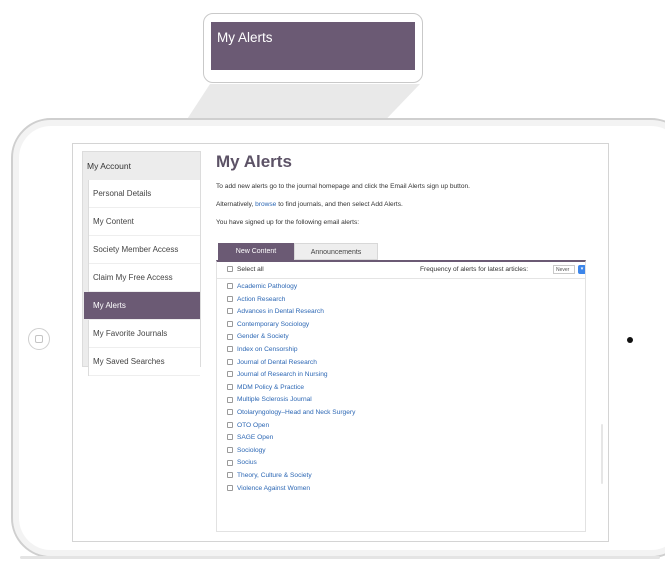  What do you see at coordinates (282, 375) in the screenshot?
I see `journal-name: Journal of Research in Nursing` at bounding box center [282, 375].